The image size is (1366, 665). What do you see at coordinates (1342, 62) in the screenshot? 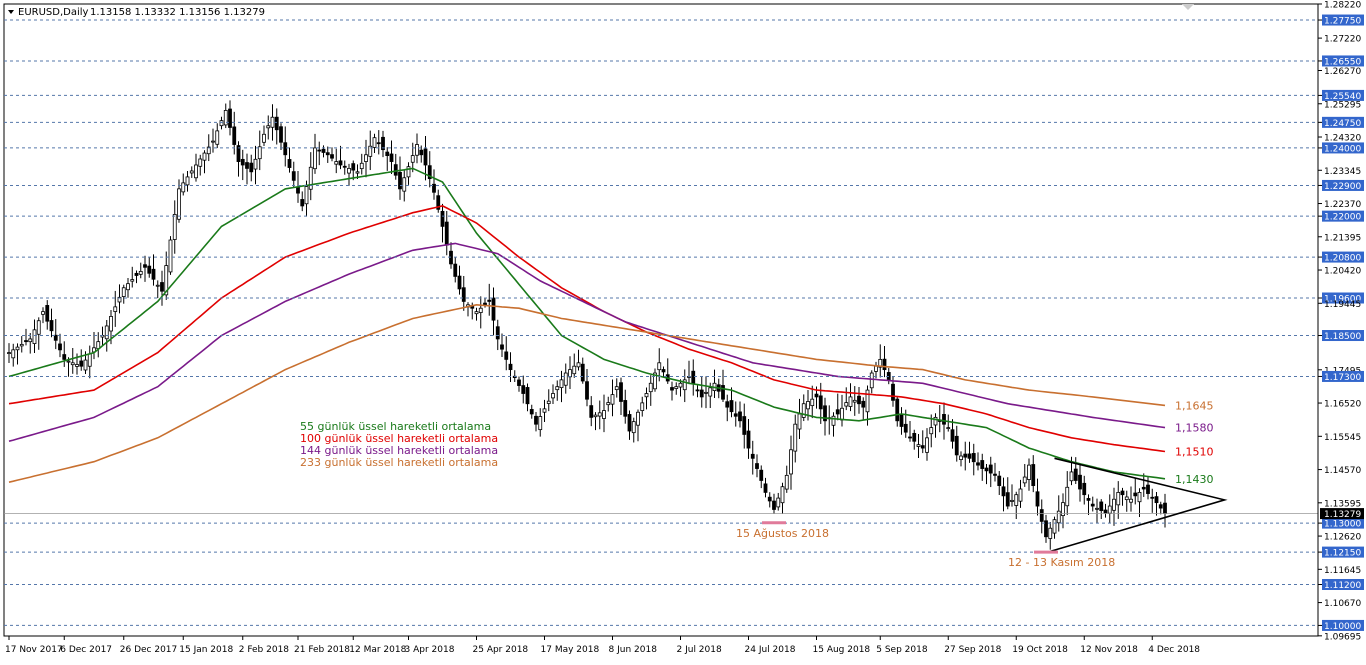
I see `price-tick-label: 1.26550` at bounding box center [1342, 62].